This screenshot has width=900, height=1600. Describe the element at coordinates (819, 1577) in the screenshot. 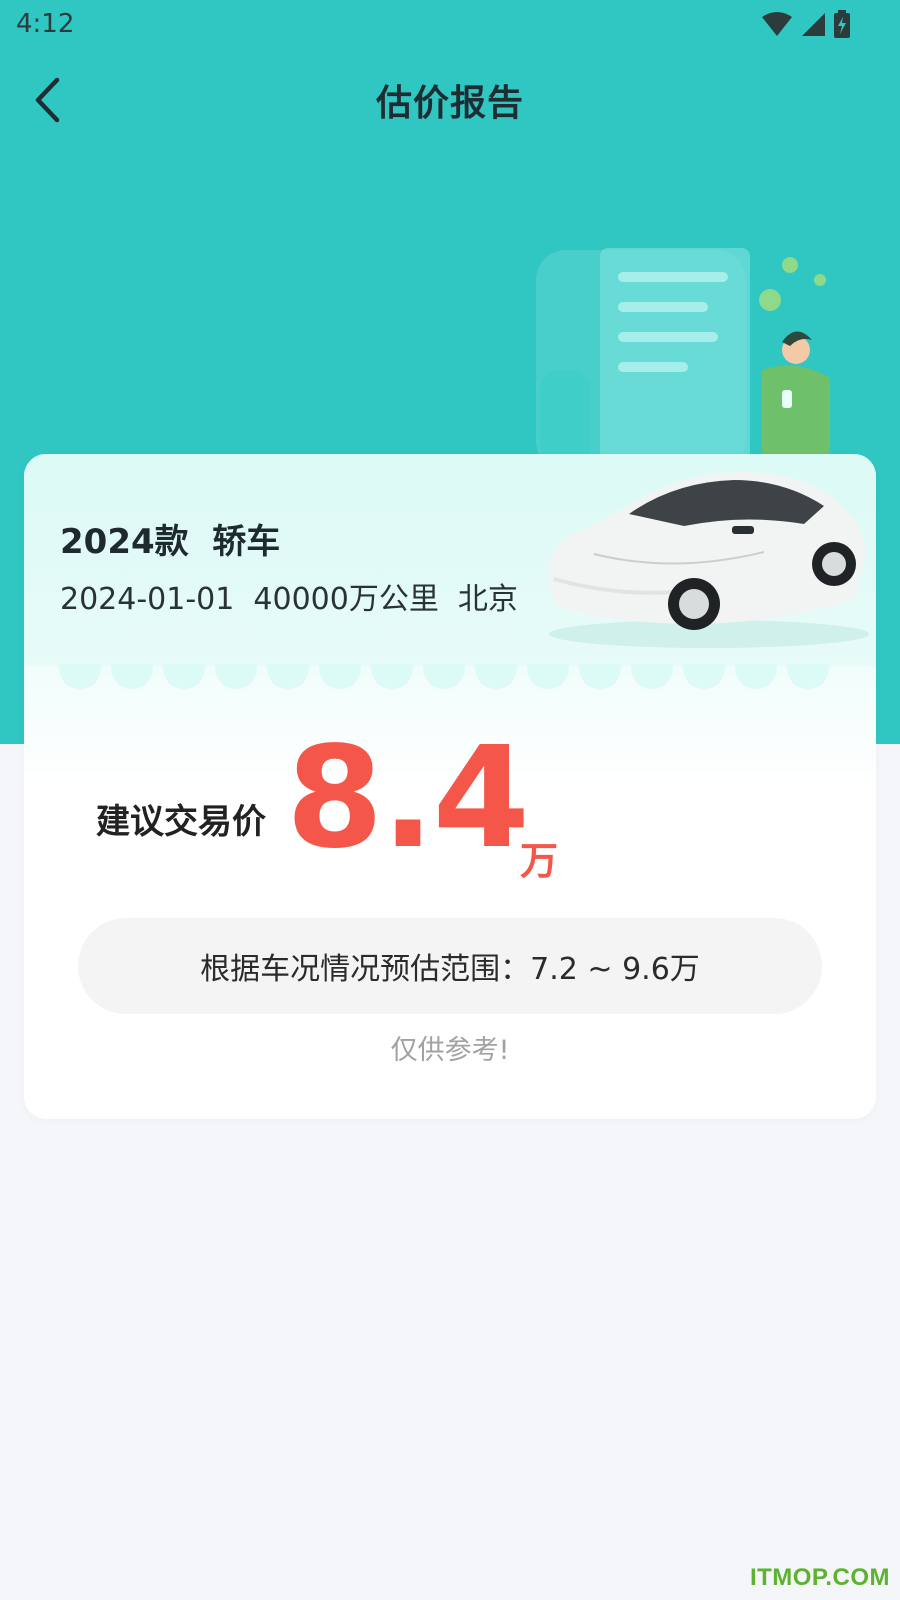

I see `watermark: ITMOP.COM` at that location.